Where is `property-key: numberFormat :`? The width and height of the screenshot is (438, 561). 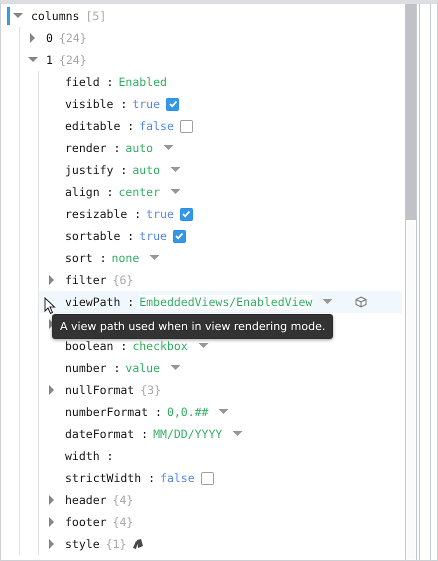 property-key: numberFormat : is located at coordinates (113, 412).